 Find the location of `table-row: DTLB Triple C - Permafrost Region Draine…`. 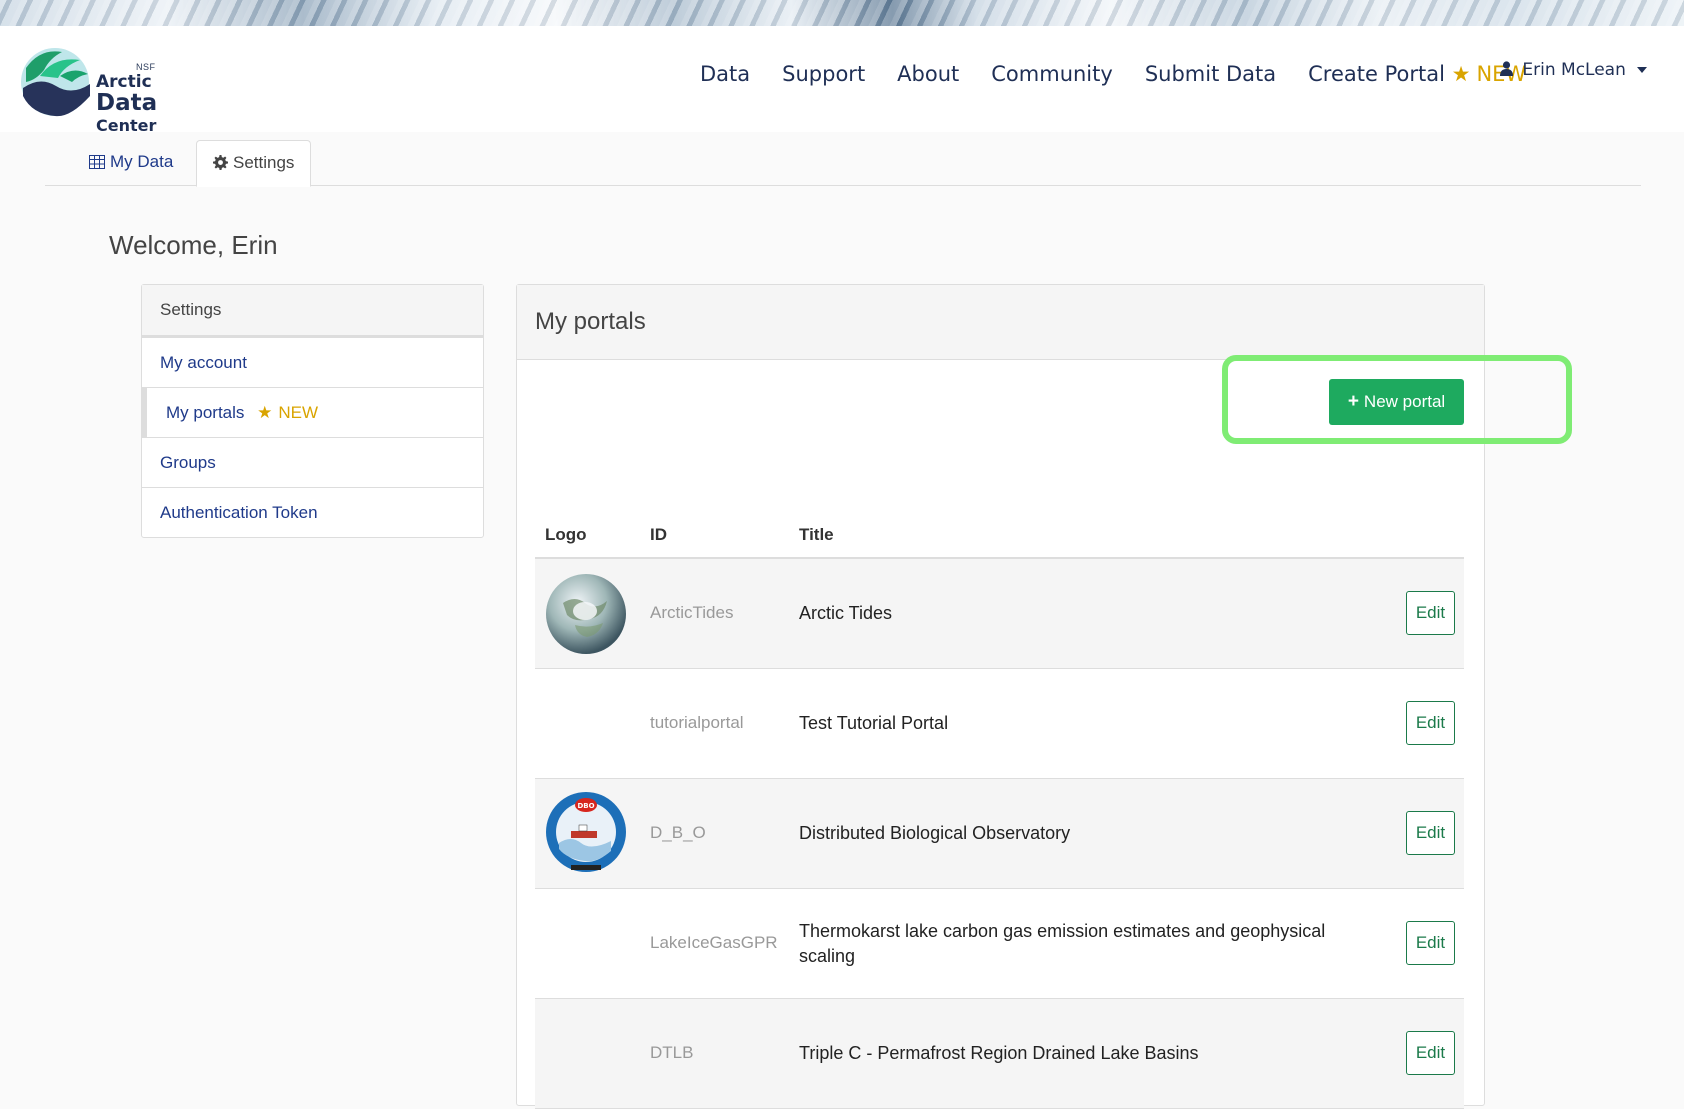

table-row: DTLB Triple C - Permafrost Region Draine… is located at coordinates (999, 1054).